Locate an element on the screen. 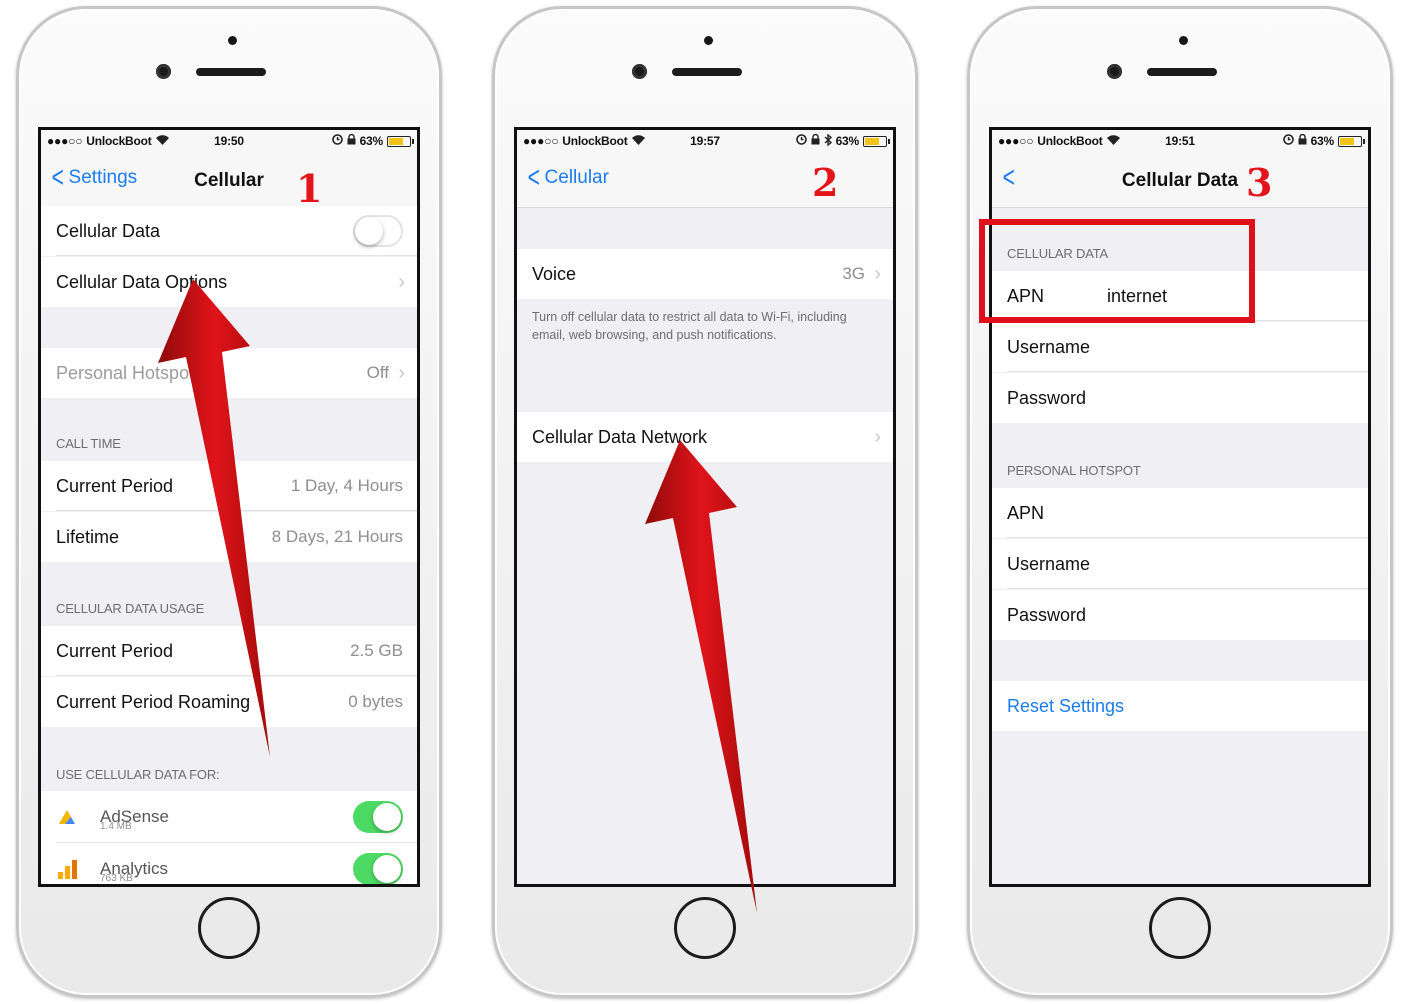 The image size is (1409, 1004). arrow-pointing-to-cellular-data-network is located at coordinates (701, 676).